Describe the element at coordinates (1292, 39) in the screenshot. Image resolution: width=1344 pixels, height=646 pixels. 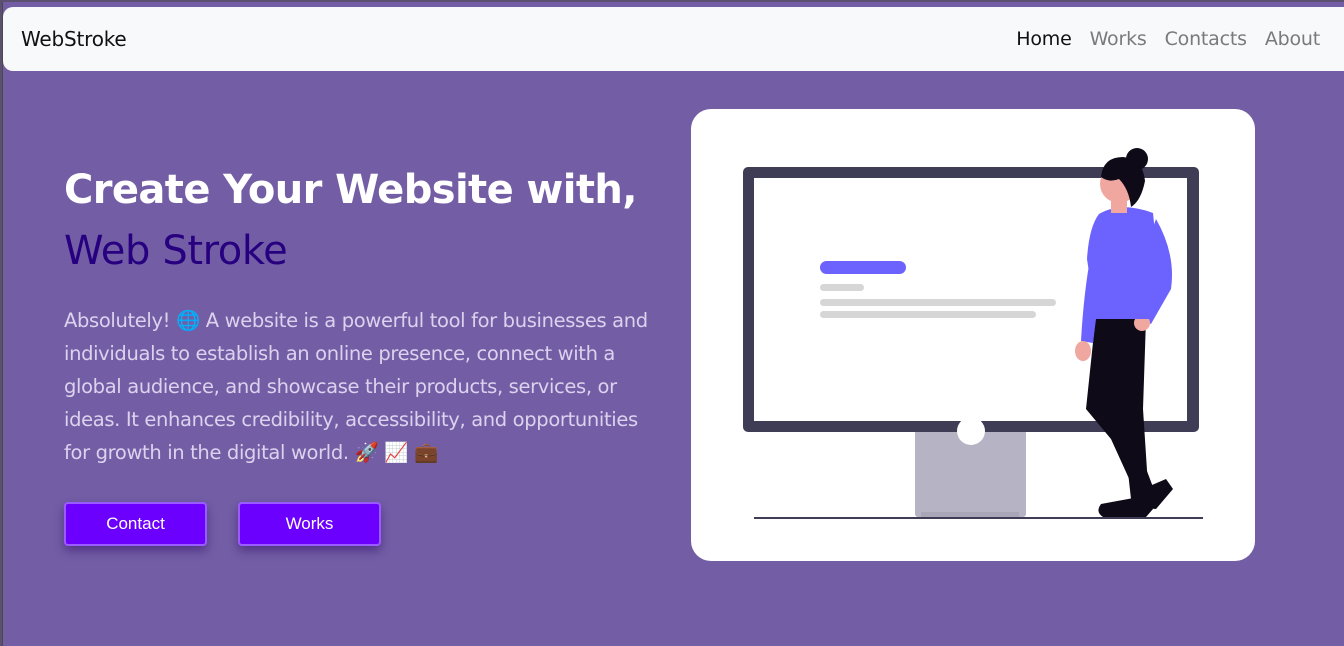
I see `nav-link-about: About` at that location.